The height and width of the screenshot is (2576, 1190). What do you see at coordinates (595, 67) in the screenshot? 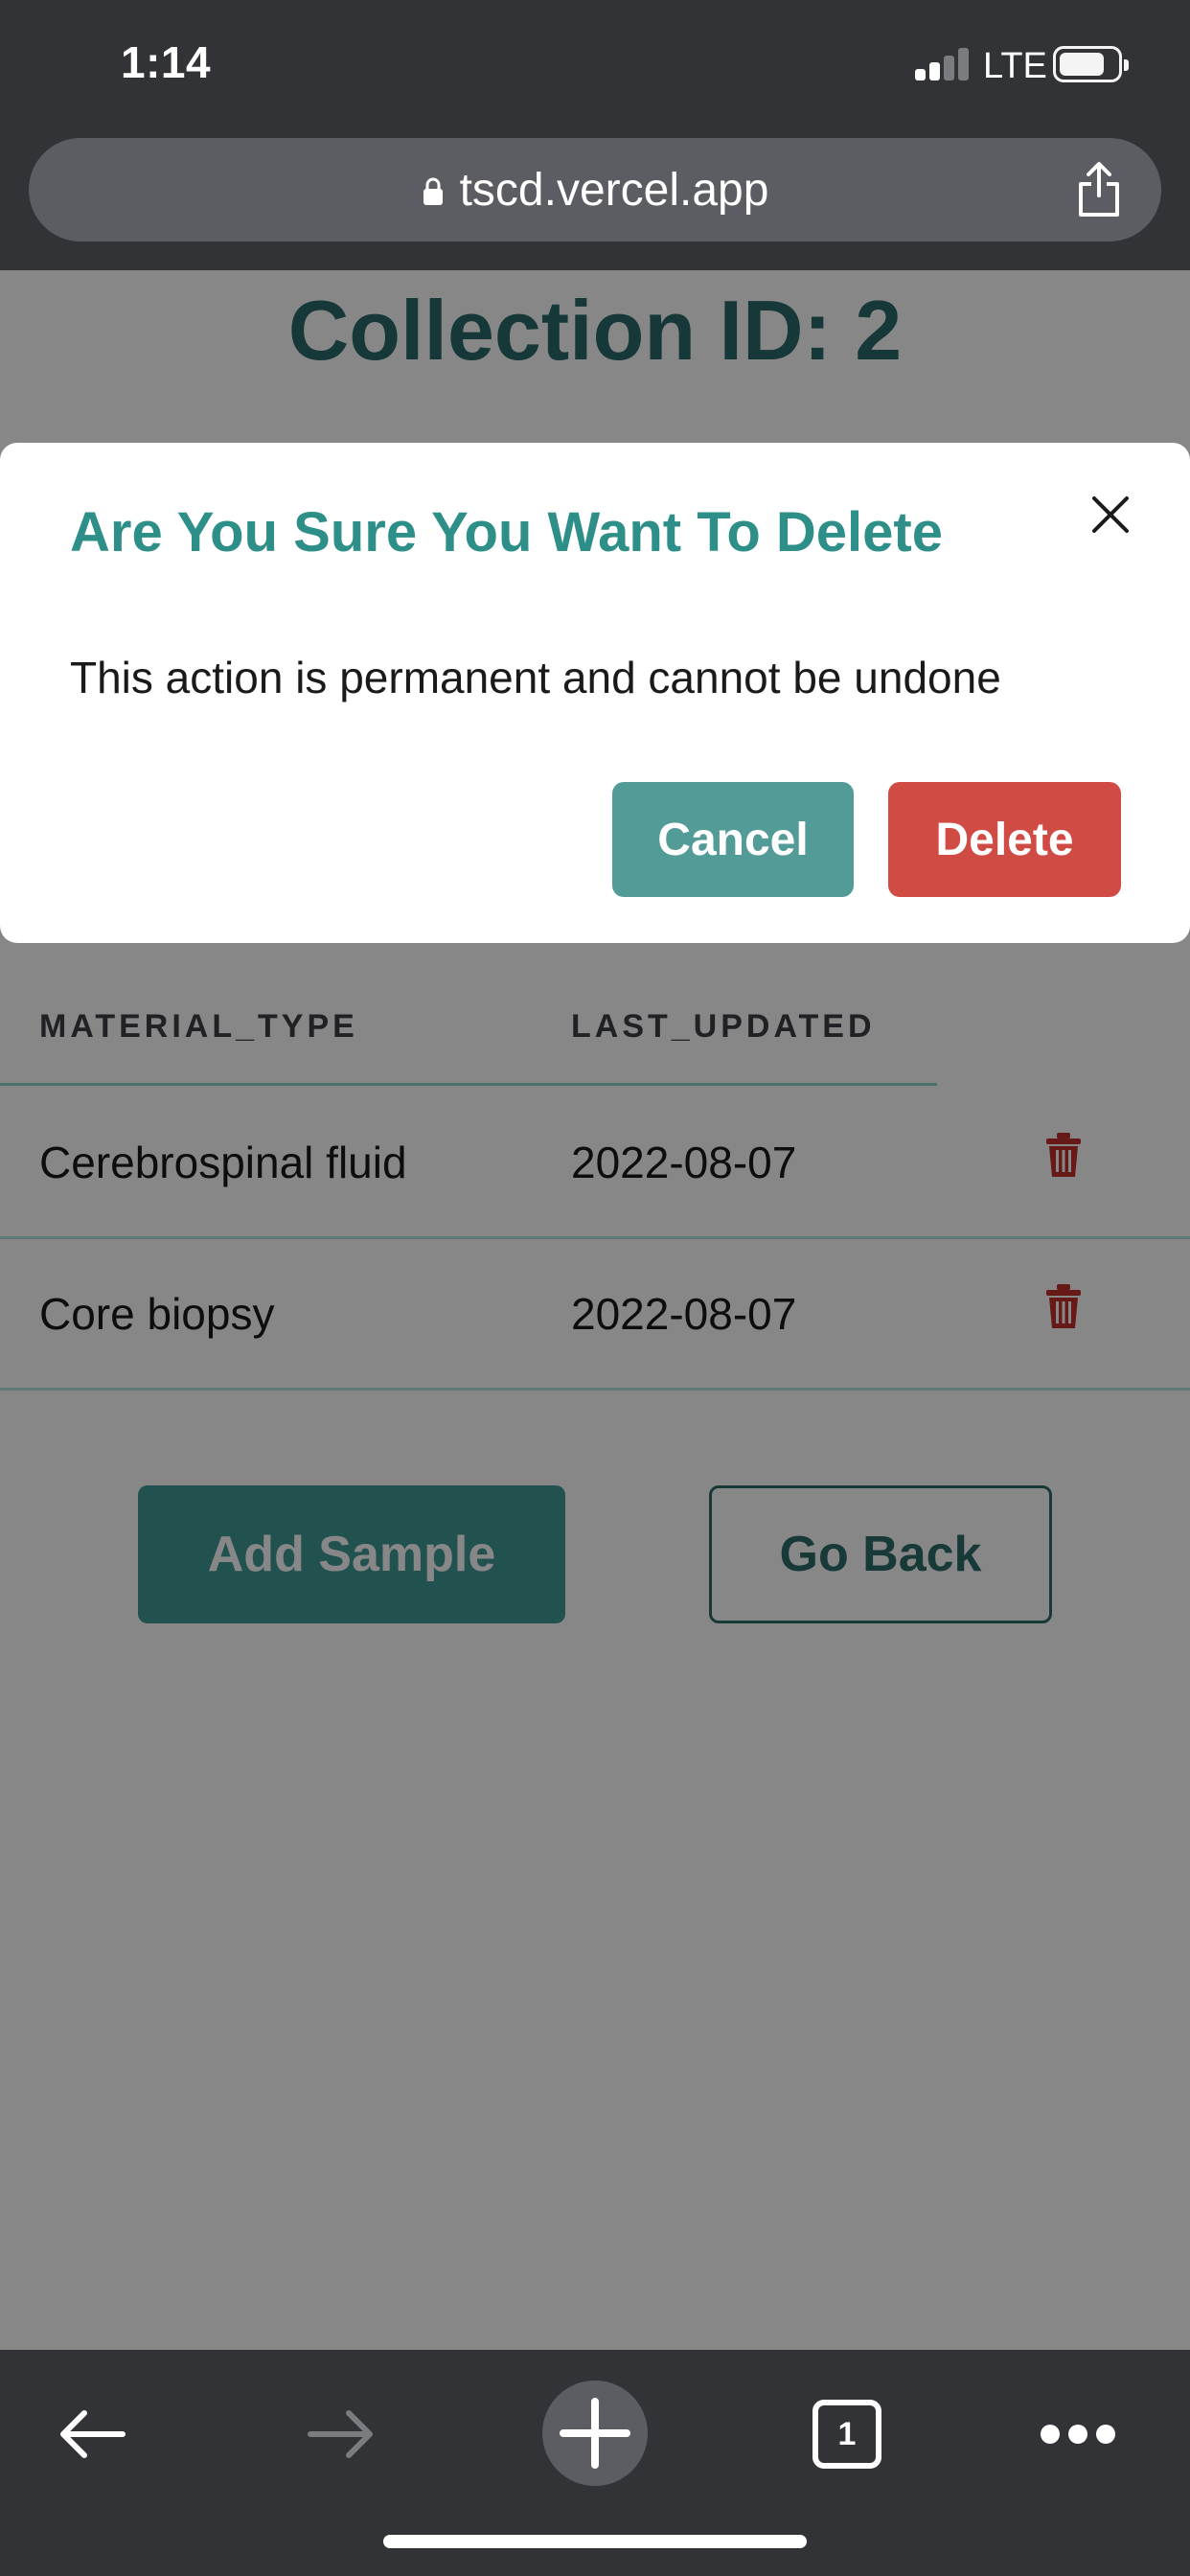
I see `status-bar: 1:14 LTE` at bounding box center [595, 67].